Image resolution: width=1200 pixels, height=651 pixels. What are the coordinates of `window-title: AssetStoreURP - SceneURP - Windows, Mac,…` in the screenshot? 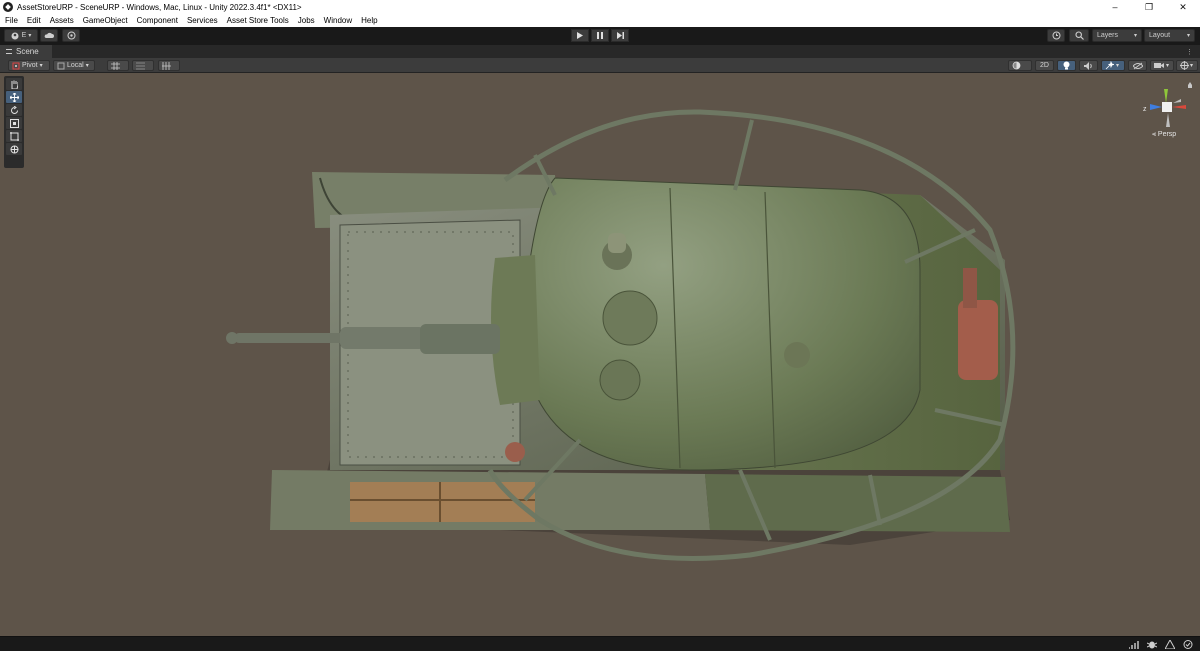 It's located at (159, 7).